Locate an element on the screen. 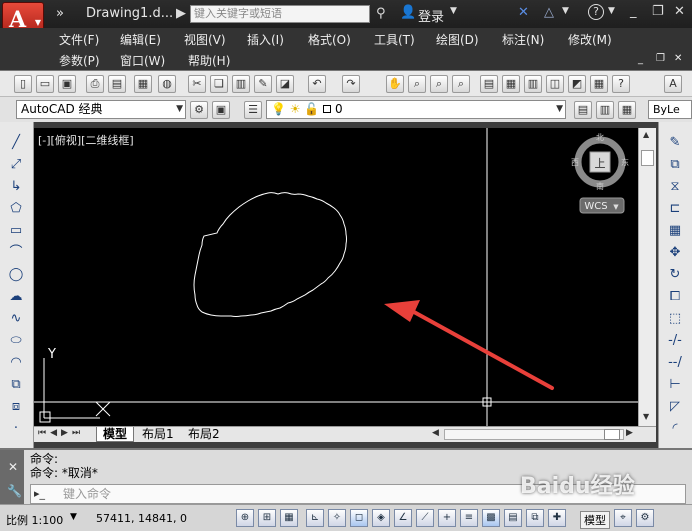 The height and width of the screenshot is (531, 692). connect-icon: △ is located at coordinates (549, 12).